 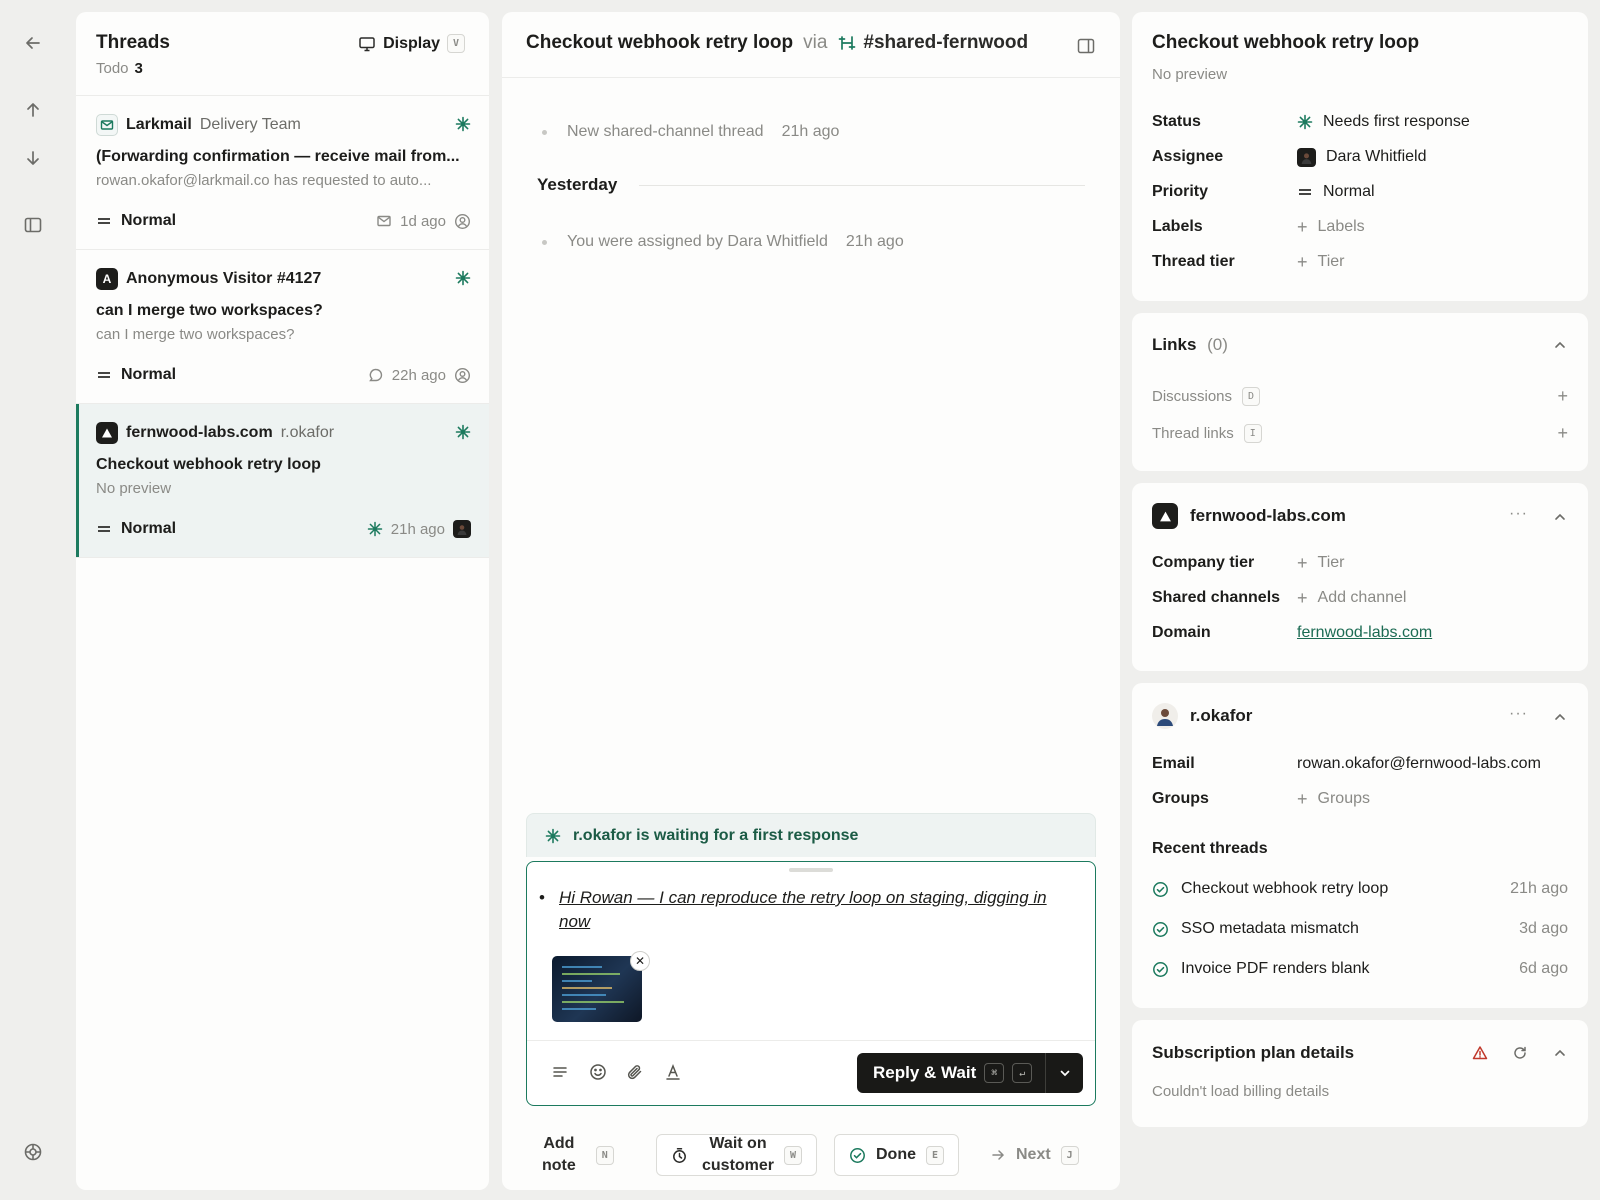 What do you see at coordinates (1173, 763) in the screenshot?
I see `email-label: Email` at bounding box center [1173, 763].